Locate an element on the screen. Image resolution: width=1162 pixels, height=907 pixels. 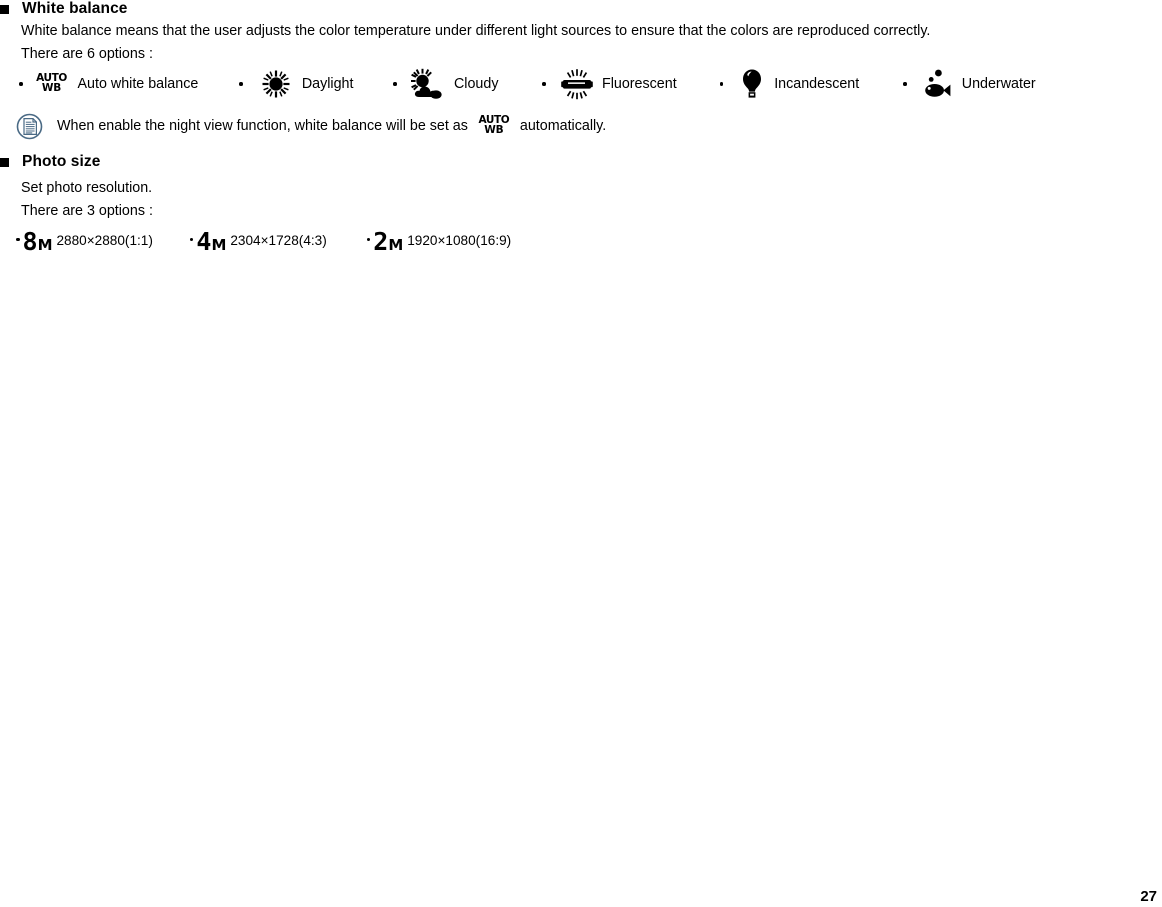
note-document-icon is located at coordinates (29, 126).